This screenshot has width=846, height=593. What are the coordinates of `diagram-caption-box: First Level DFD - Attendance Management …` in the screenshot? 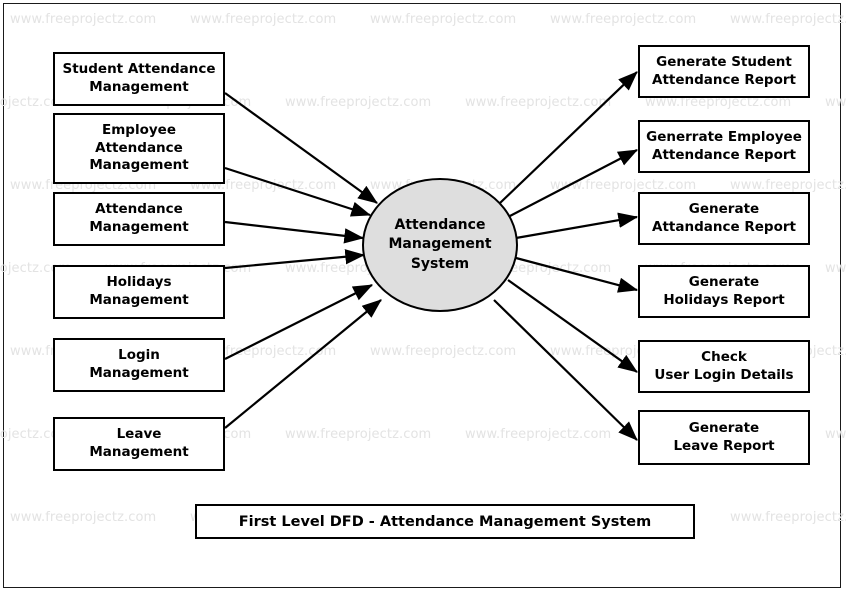 It's located at (445, 521).